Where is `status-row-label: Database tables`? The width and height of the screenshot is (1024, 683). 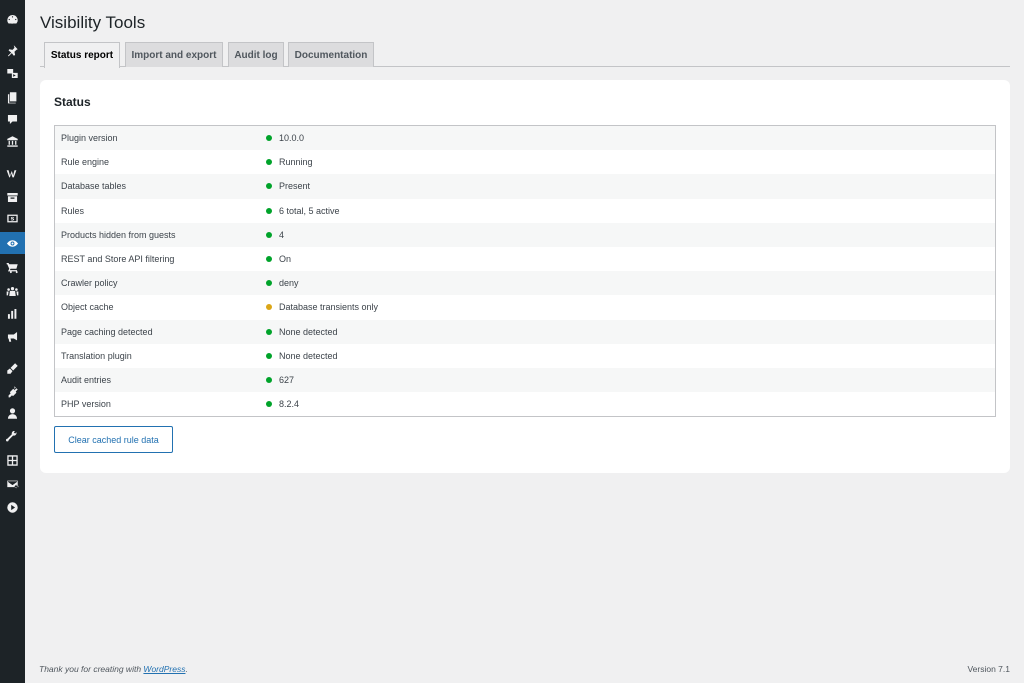 status-row-label: Database tables is located at coordinates (94, 186).